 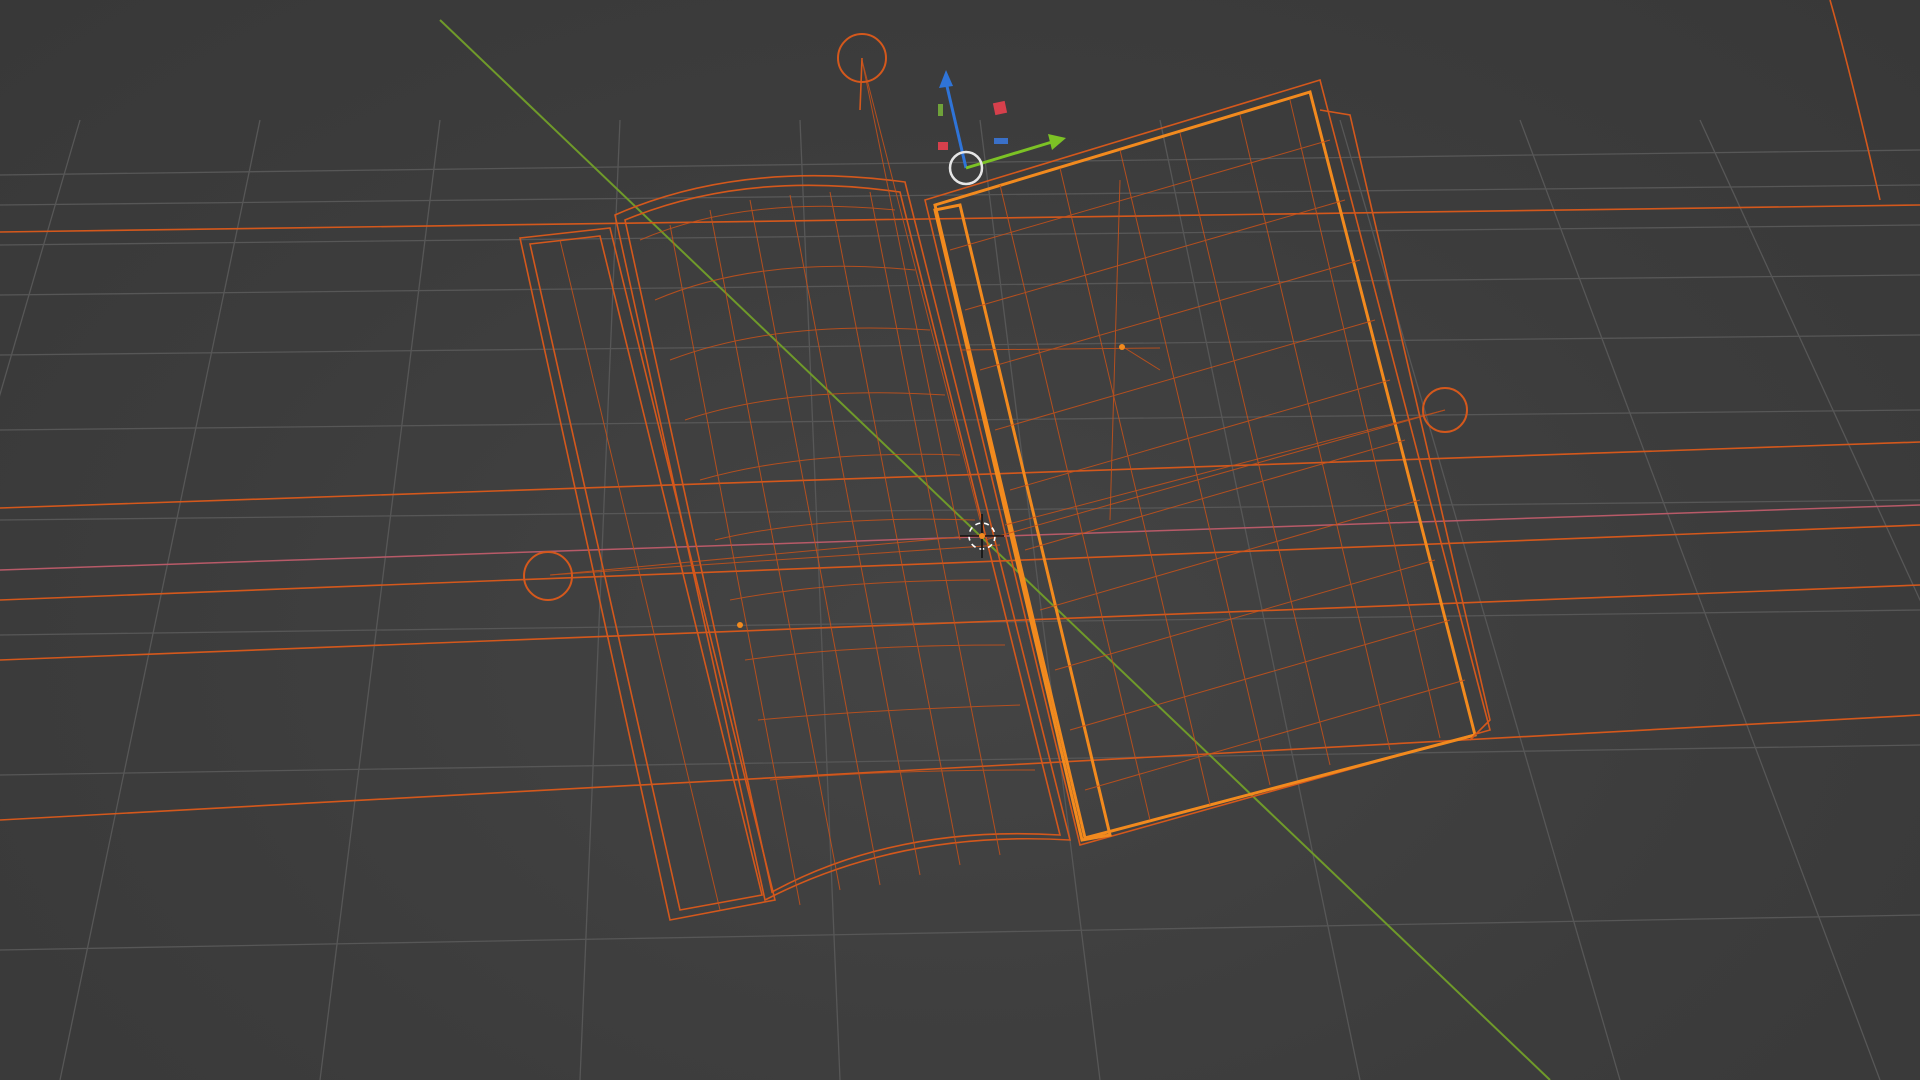 I want to click on x-axis-line, so click(x=960, y=537).